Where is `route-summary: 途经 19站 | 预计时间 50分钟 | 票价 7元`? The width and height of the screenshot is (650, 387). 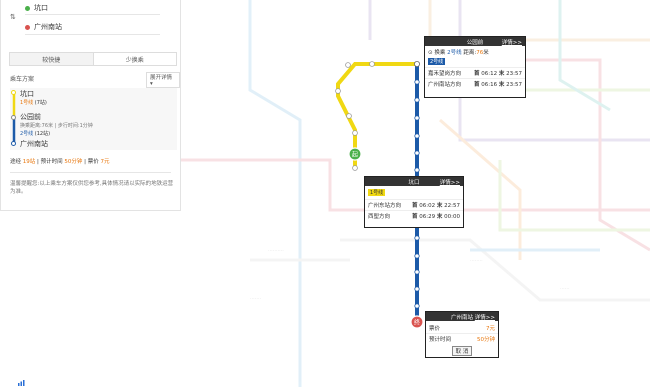
route-summary: 途经 19站 | 预计时间 50分钟 | 票价 7元 is located at coordinates (60, 162).